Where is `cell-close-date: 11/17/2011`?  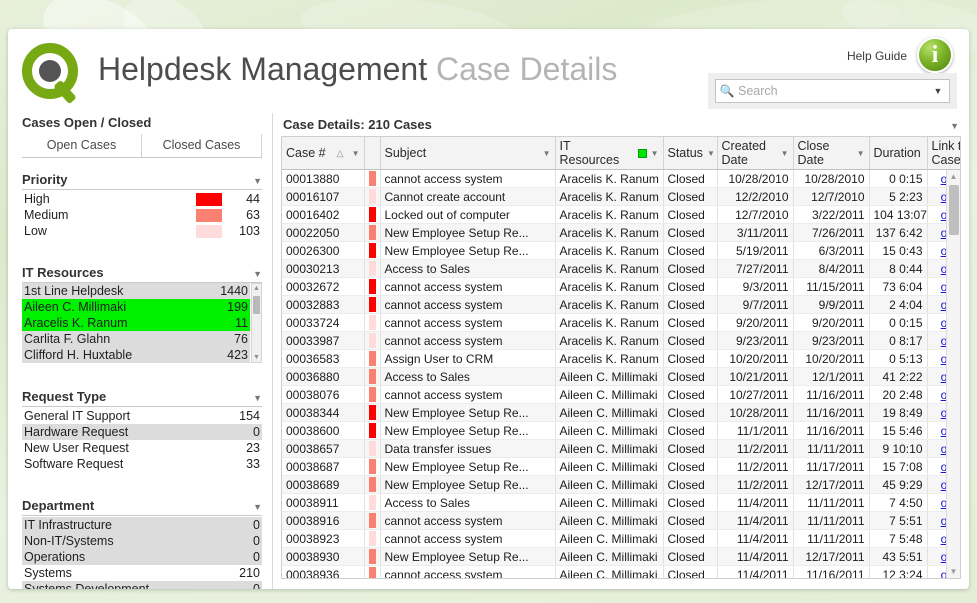 cell-close-date: 11/17/2011 is located at coordinates (831, 466).